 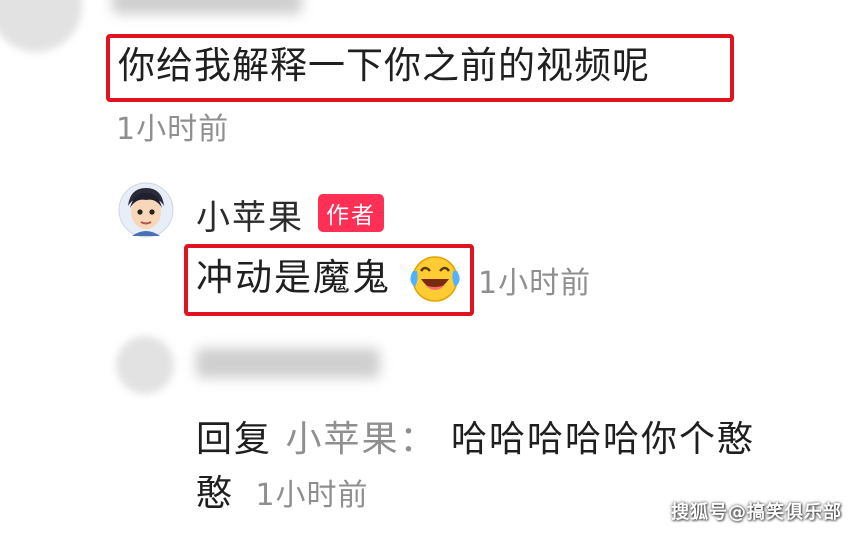 What do you see at coordinates (312, 495) in the screenshot?
I see `reply2-timestamp: 1小时前` at bounding box center [312, 495].